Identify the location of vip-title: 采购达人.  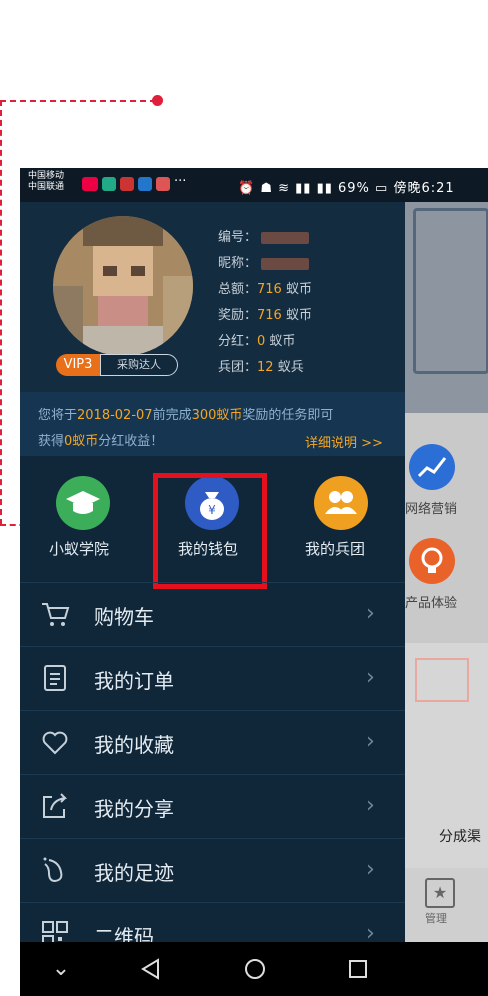
(139, 365).